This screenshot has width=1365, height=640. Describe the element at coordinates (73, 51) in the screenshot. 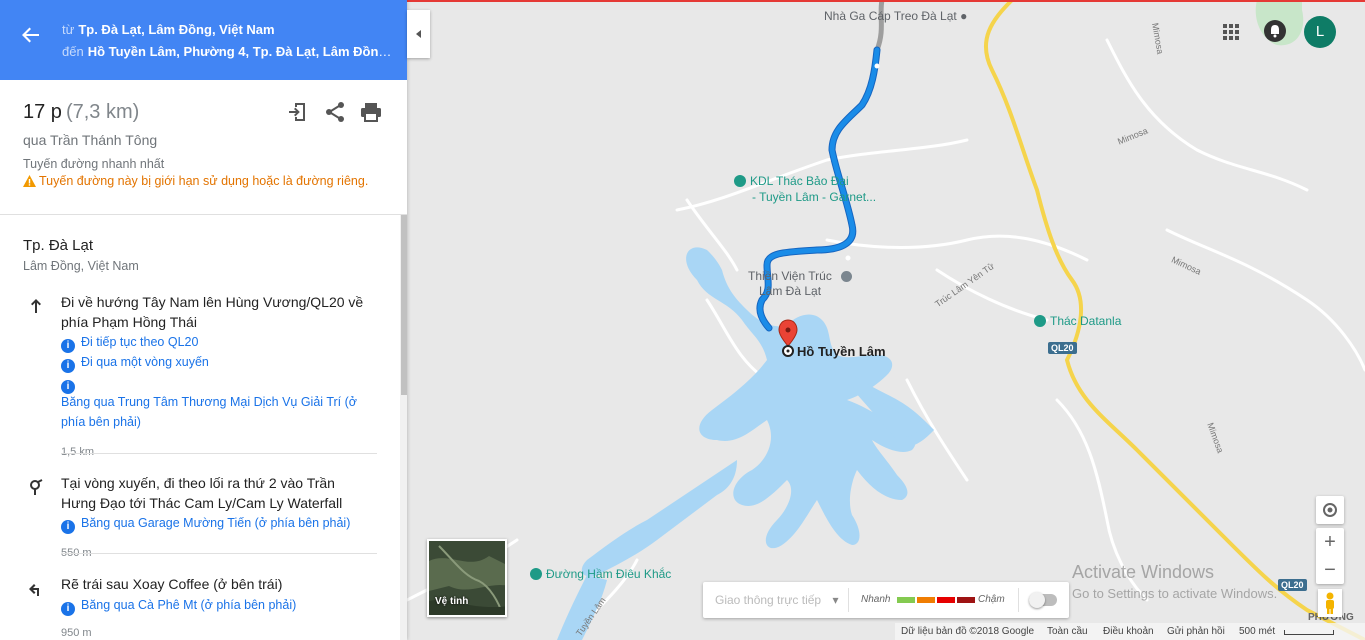

I see `to-prefix: đến` at that location.